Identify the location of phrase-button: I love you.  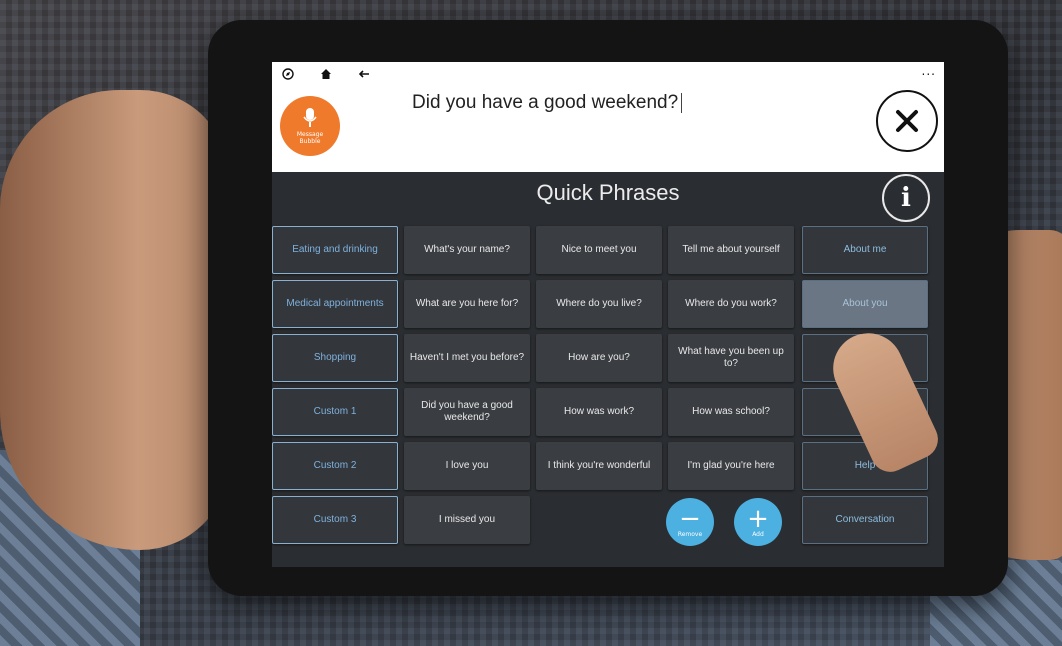
(467, 466).